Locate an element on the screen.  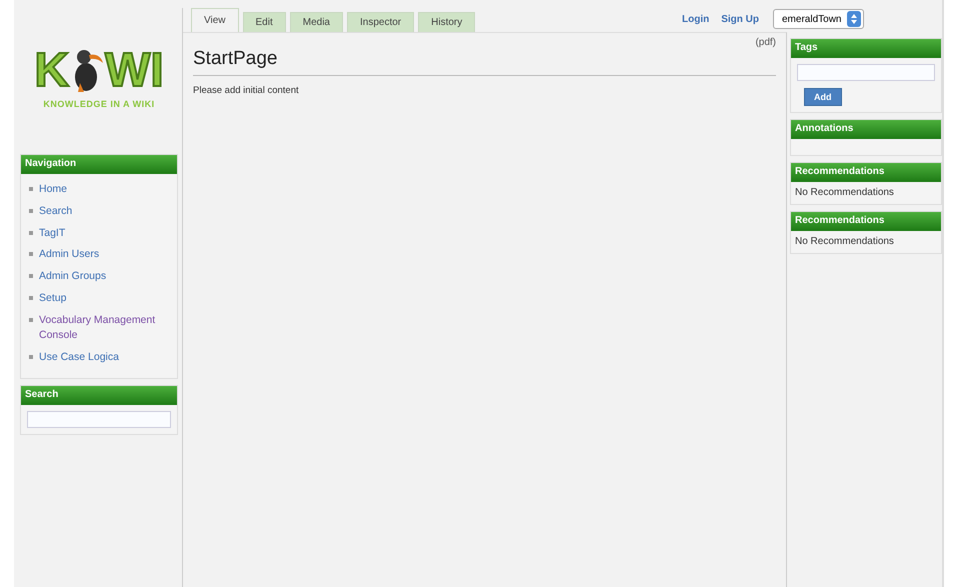
tab: History is located at coordinates (447, 22).